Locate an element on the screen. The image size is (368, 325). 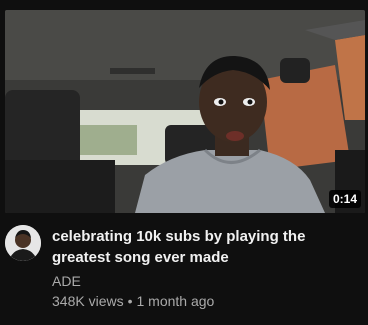
upload-age: 1 month ago is located at coordinates (175, 301).